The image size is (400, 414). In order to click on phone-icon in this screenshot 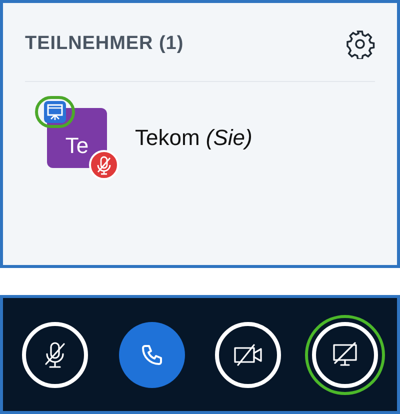, I will do `click(152, 354)`.